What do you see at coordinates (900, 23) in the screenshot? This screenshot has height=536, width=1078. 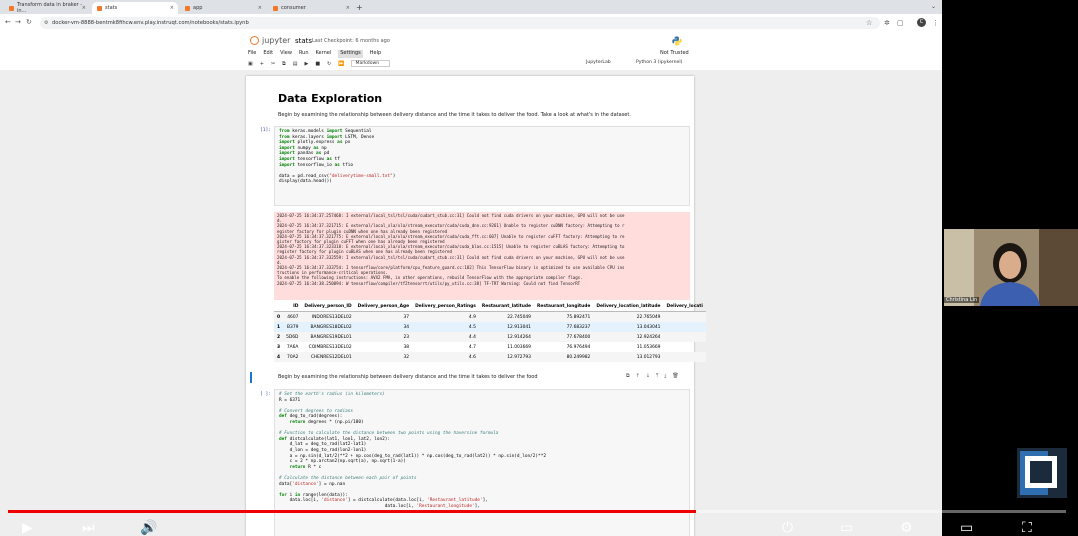 I see `side-panel-icon: ▢` at bounding box center [900, 23].